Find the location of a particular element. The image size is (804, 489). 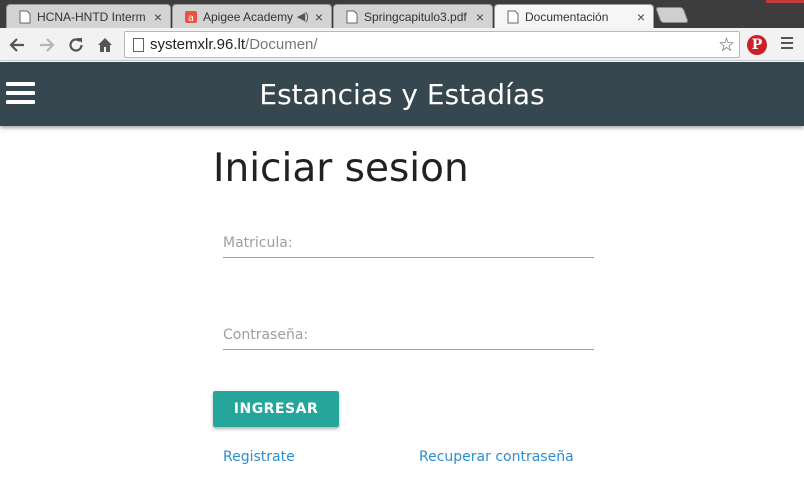

matricula-input is located at coordinates (408, 242).